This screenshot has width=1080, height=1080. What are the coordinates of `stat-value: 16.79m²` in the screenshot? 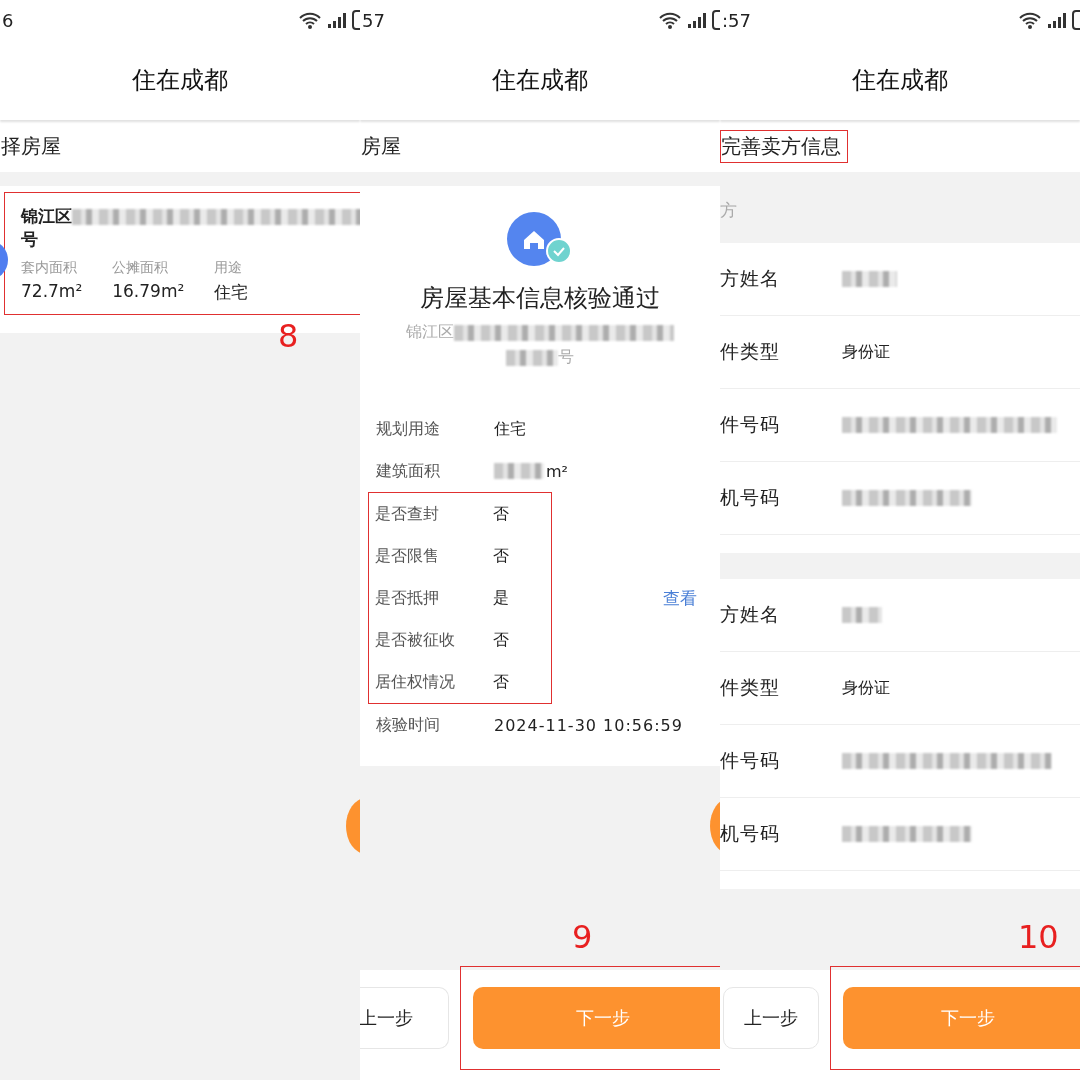 It's located at (148, 291).